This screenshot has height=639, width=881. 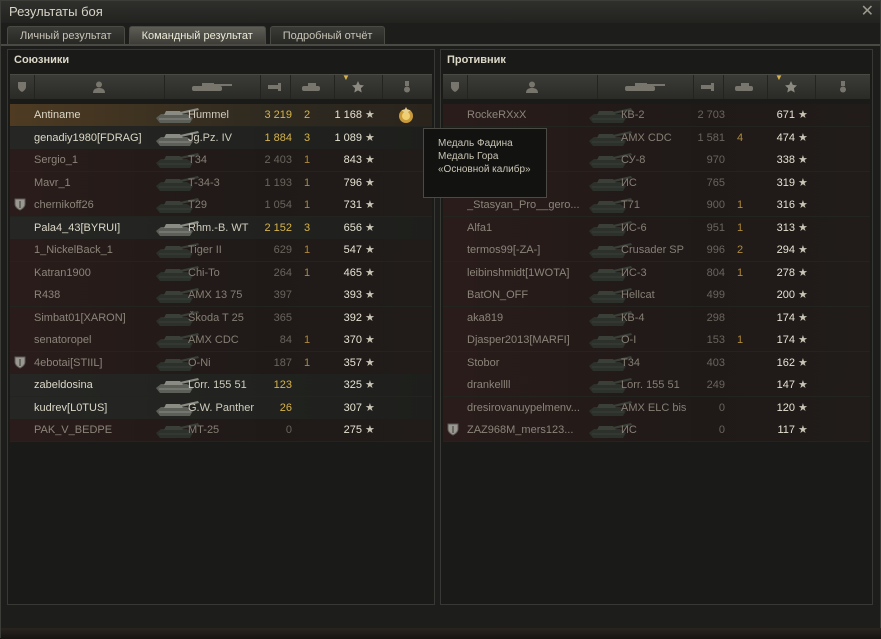 I want to click on medal-icon, so click(x=406, y=115).